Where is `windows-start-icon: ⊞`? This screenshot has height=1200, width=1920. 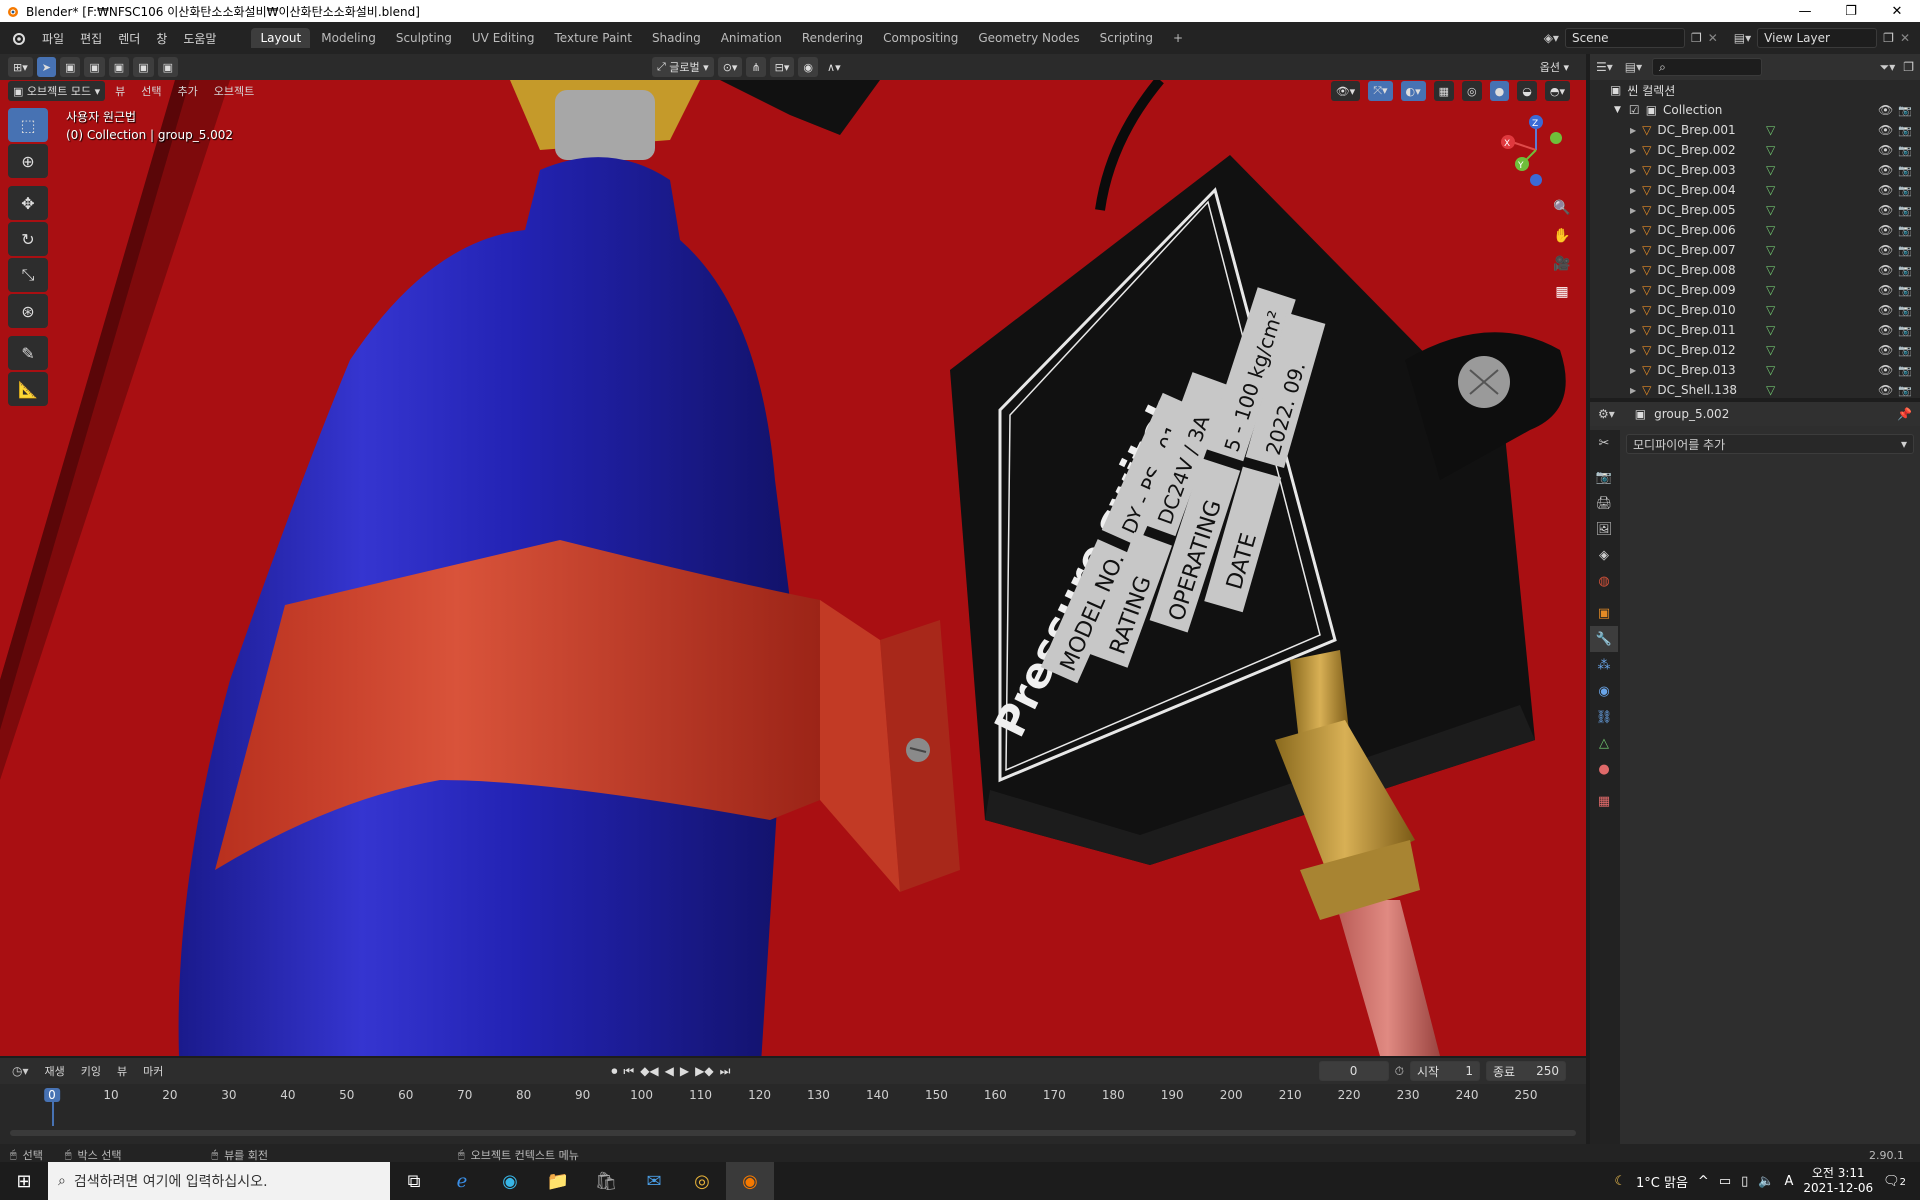 windows-start-icon: ⊞ is located at coordinates (24, 1181).